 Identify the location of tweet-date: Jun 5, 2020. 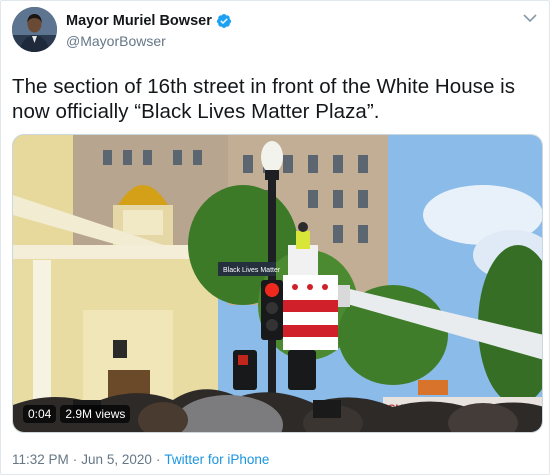
(116, 459).